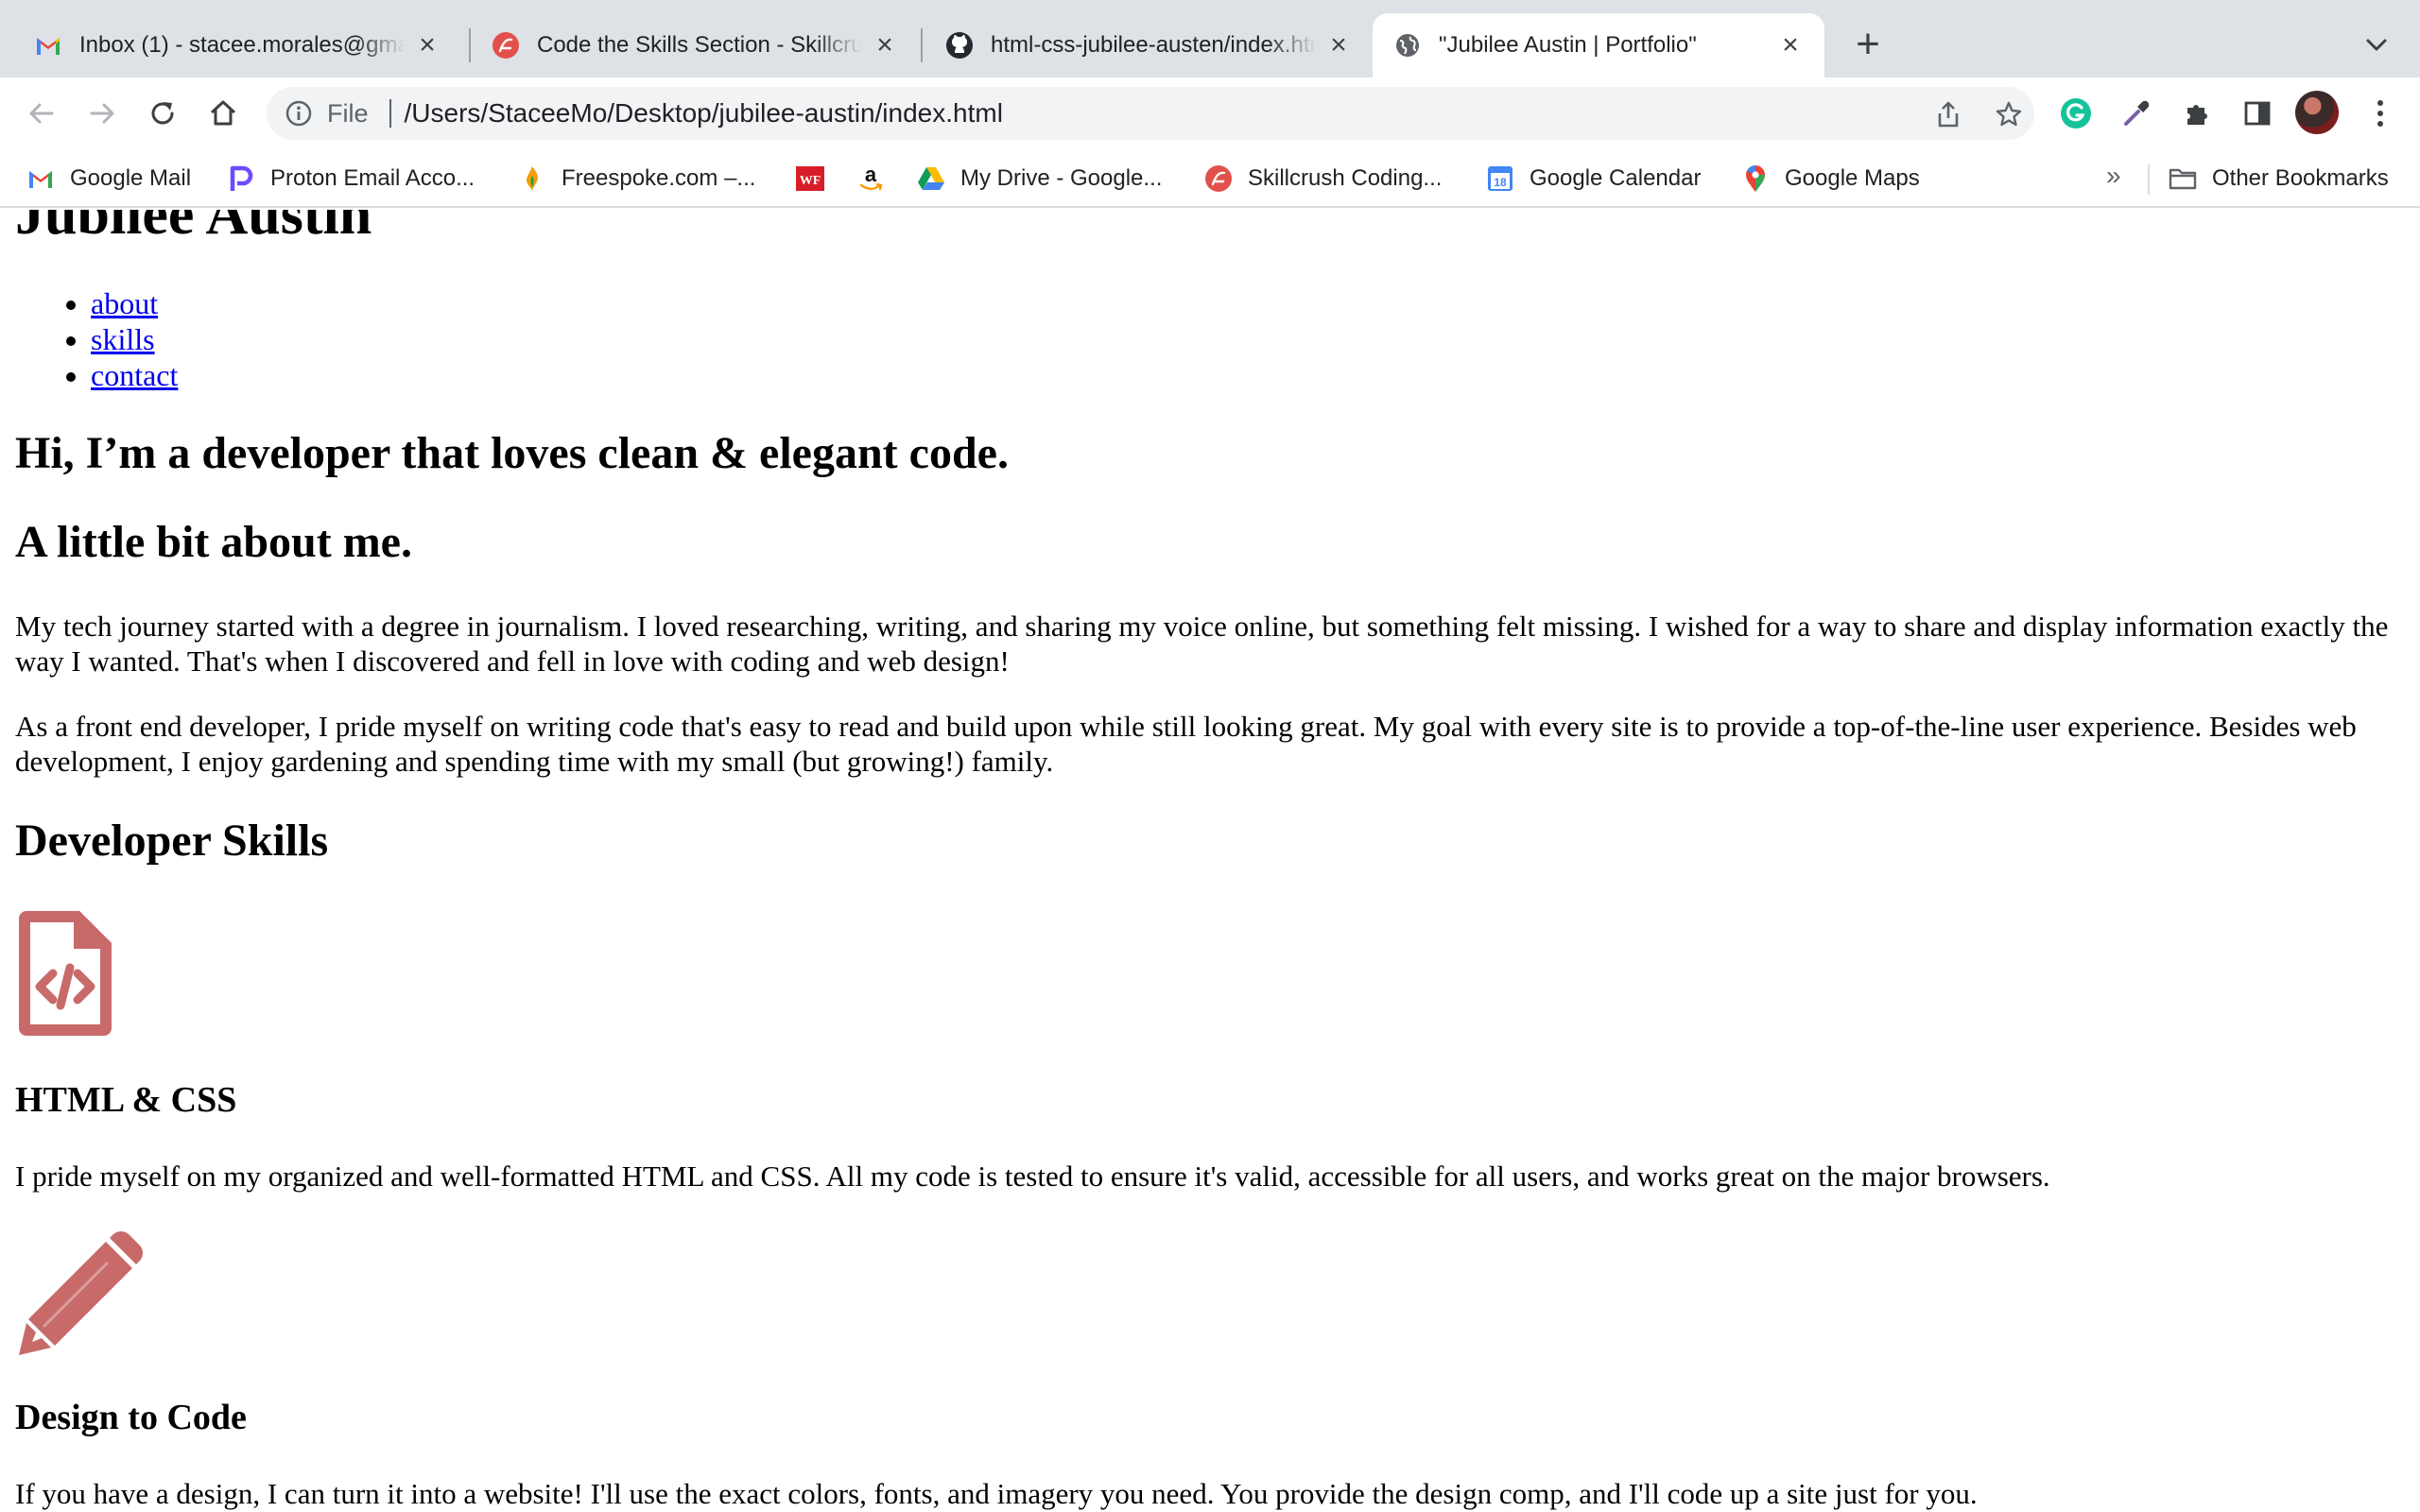  What do you see at coordinates (931, 178) in the screenshot?
I see `google-drive-icon` at bounding box center [931, 178].